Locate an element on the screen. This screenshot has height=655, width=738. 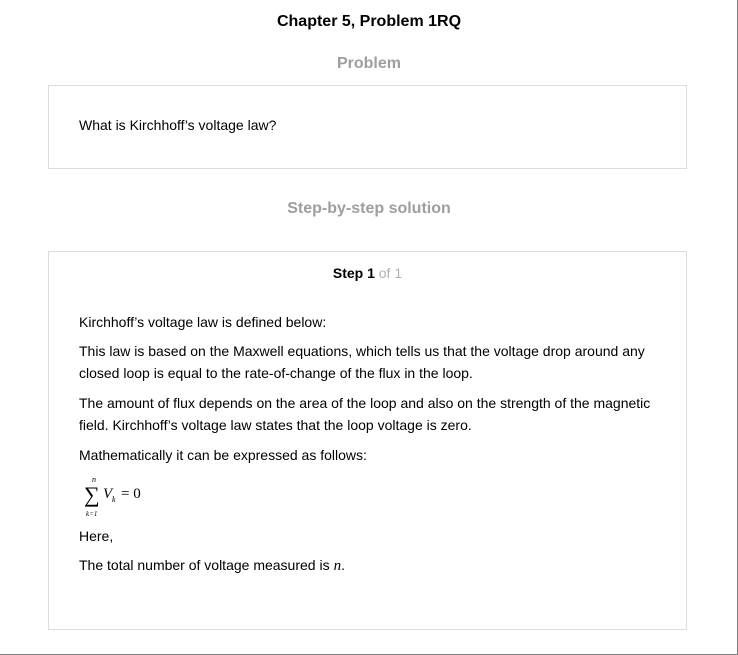
kvl-formula: n ∑ k=1 V k = 0 is located at coordinates (112, 496).